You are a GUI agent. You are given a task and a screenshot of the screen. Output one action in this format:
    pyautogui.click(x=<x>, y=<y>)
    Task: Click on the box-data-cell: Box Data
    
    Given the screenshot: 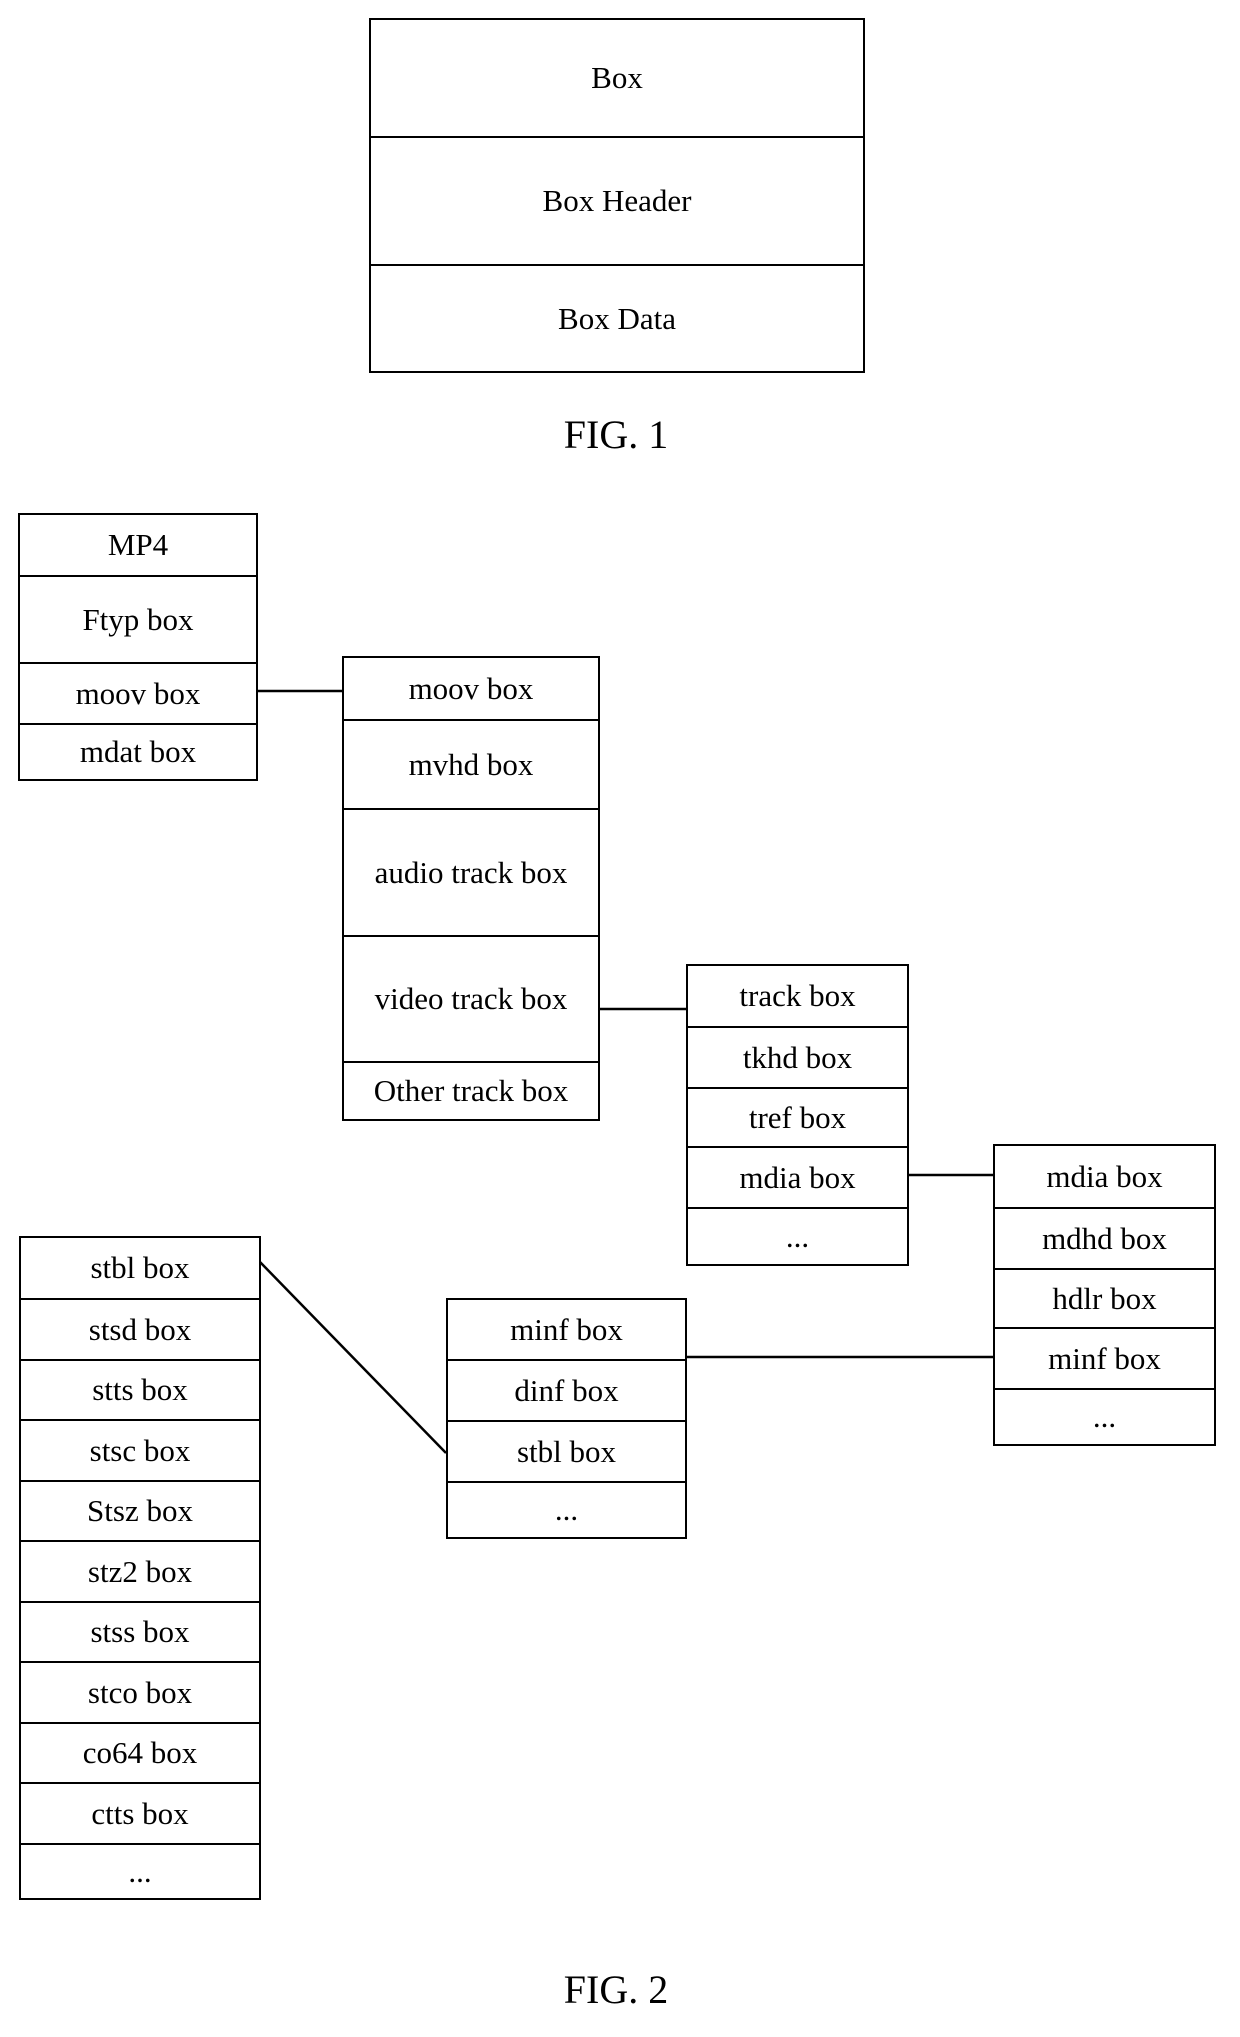 What is the action you would take?
    pyautogui.click(x=617, y=317)
    